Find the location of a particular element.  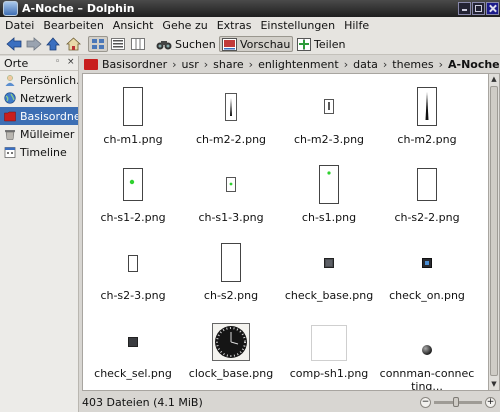

sphere-thumbnail-icon is located at coordinates (427, 350).